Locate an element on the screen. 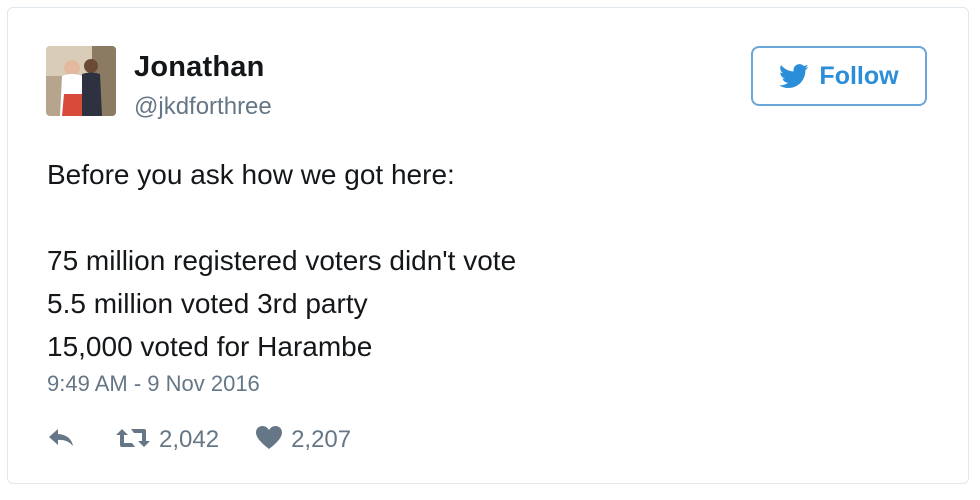  reply-button is located at coordinates (61, 440).